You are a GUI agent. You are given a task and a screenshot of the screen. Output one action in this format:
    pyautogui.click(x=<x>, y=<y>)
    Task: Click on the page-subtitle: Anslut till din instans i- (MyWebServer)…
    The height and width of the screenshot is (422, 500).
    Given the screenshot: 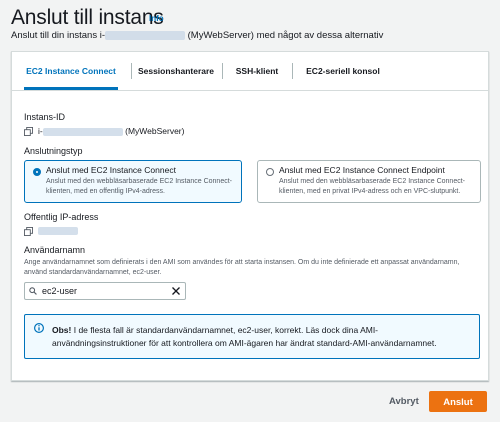 What is the action you would take?
    pyautogui.click(x=197, y=35)
    